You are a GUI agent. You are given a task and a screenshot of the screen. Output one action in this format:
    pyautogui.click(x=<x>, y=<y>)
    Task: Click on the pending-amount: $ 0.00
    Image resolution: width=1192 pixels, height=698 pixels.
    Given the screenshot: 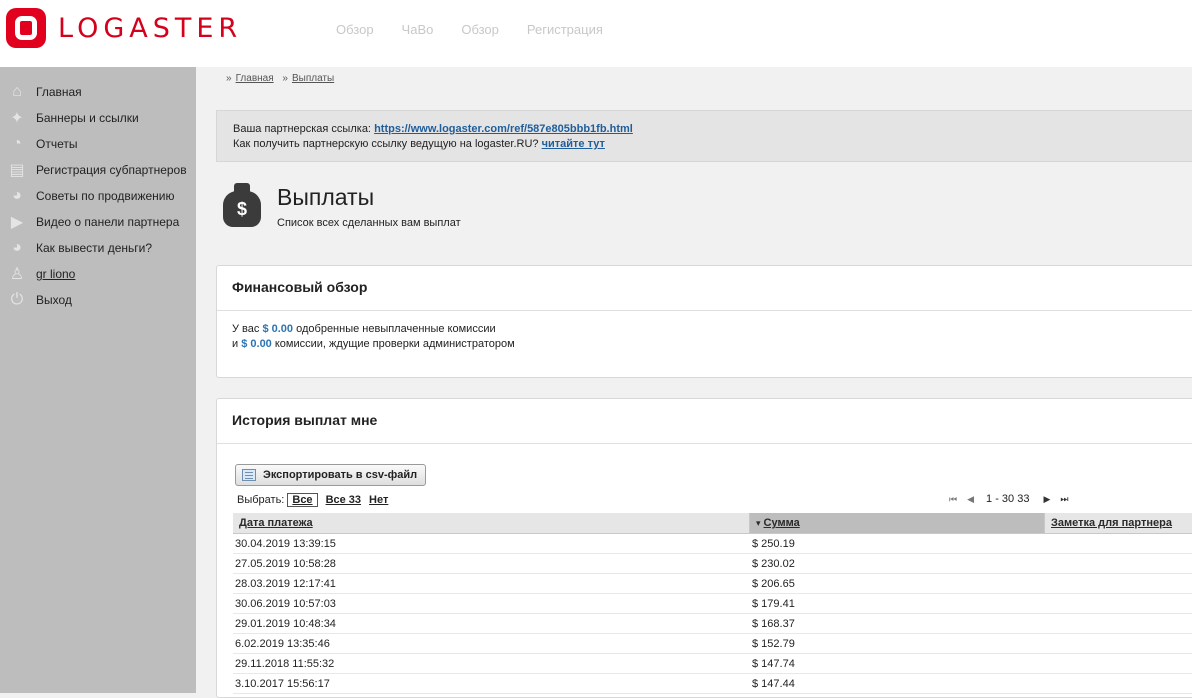 What is the action you would take?
    pyautogui.click(x=256, y=344)
    